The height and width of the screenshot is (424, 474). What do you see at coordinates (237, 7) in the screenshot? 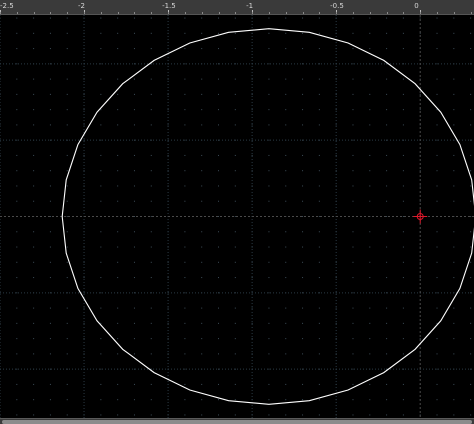
I see `horizontal-ruler: -2.5 -2 -1.5 -1 -0.5 0` at bounding box center [237, 7].